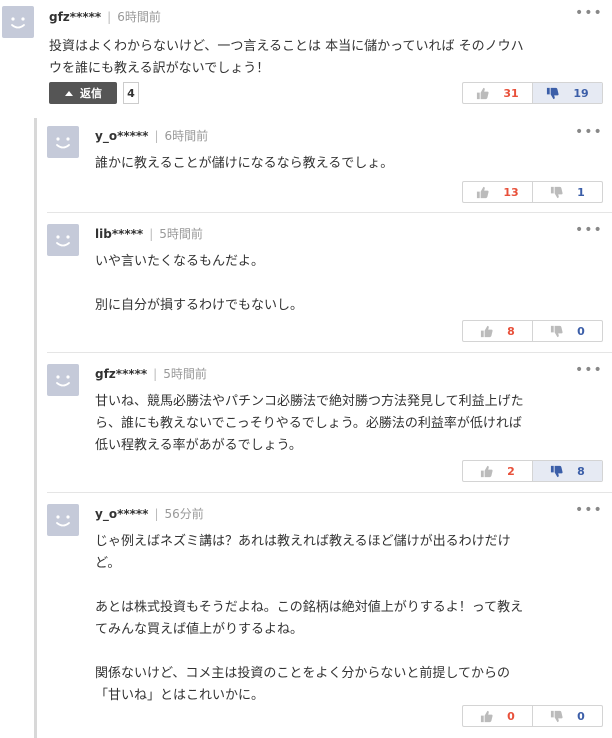 The width and height of the screenshot is (612, 738). Describe the element at coordinates (567, 471) in the screenshot. I see `dislike-button: 8` at that location.